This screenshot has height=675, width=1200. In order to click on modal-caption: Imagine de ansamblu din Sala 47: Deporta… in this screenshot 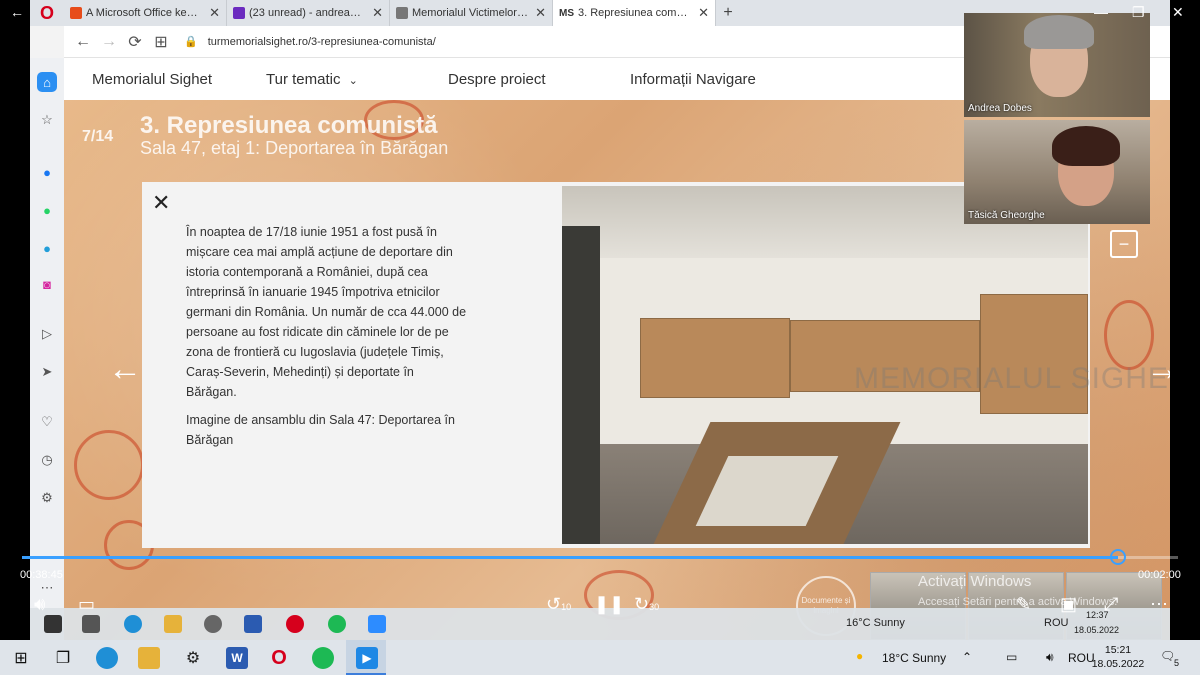, I will do `click(320, 430)`.